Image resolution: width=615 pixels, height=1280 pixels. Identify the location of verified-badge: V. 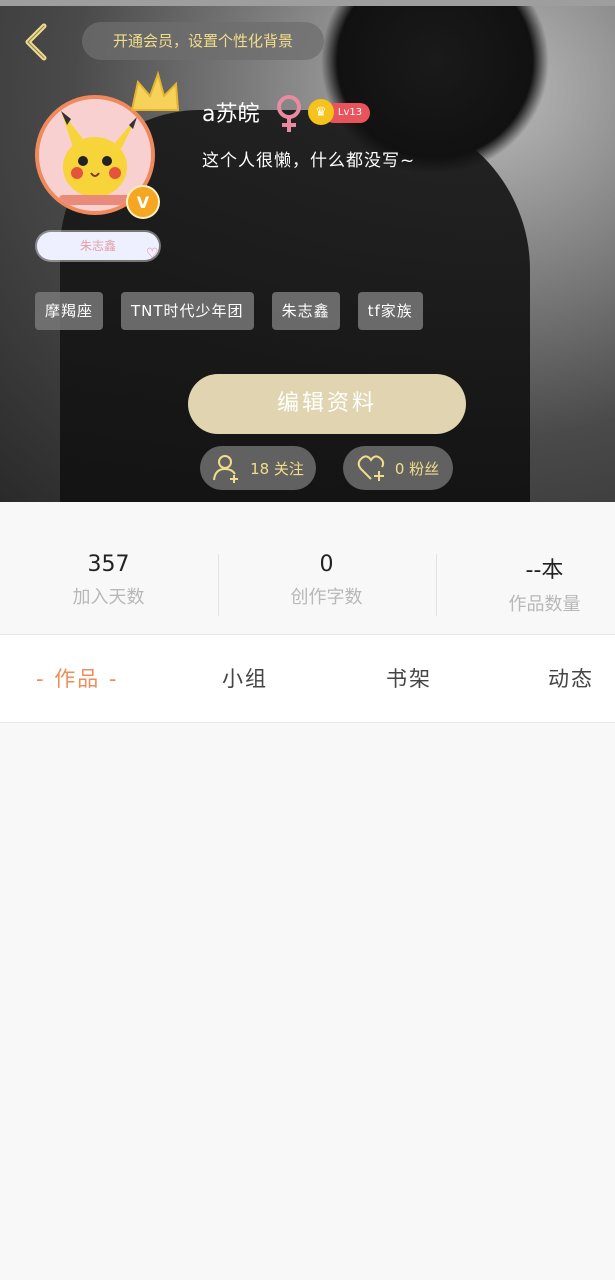
(143, 202).